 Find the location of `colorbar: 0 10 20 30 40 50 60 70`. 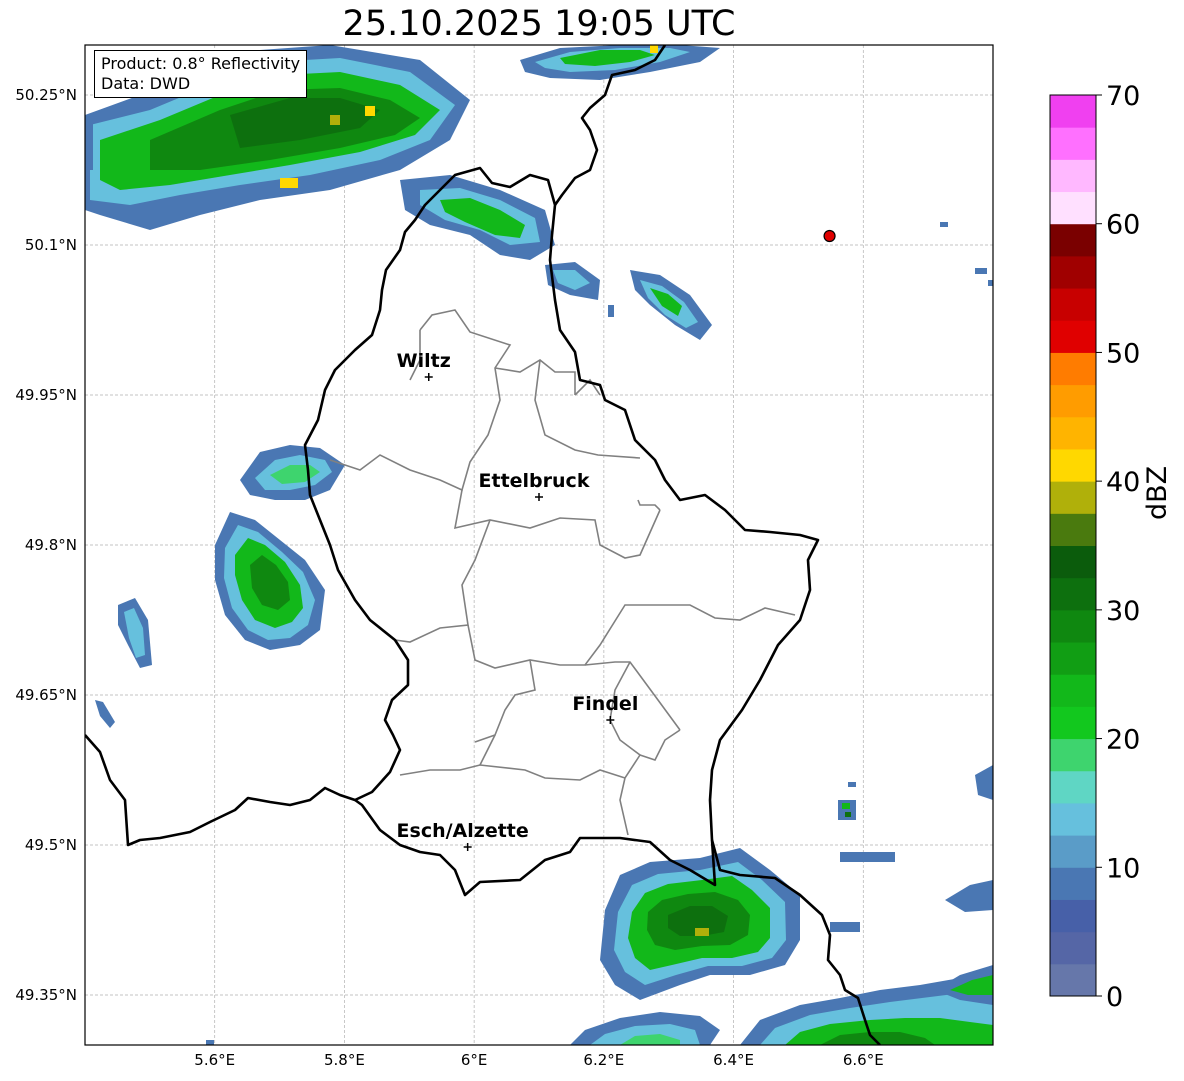

colorbar: 0 10 20 30 40 50 60 70 is located at coordinates (1094, 547).